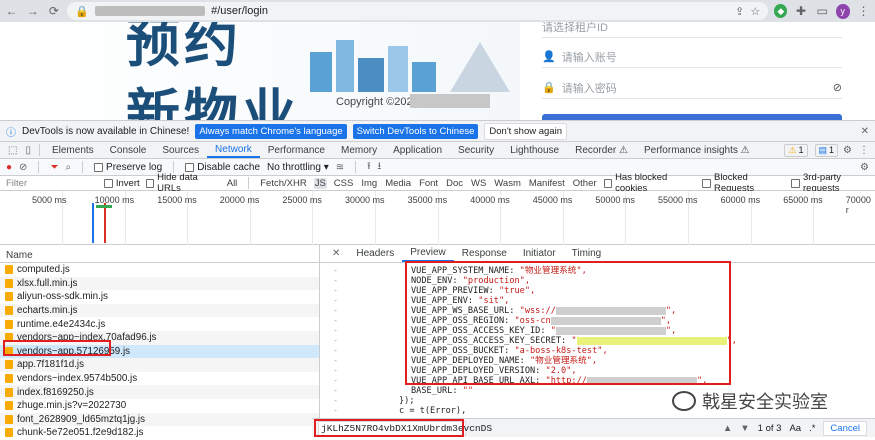  Describe the element at coordinates (587, 253) in the screenshot. I see `tab-timing: Timing` at that location.